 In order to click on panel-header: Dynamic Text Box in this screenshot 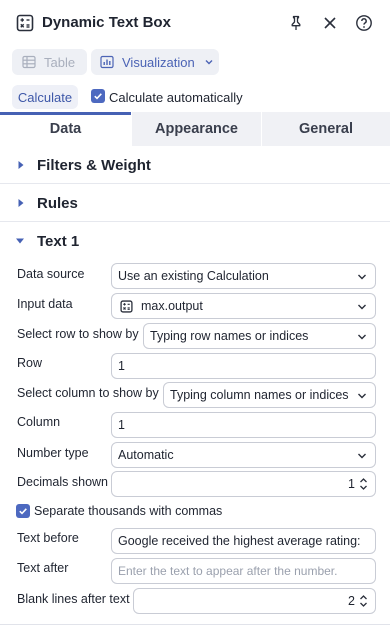, I will do `click(195, 23)`.